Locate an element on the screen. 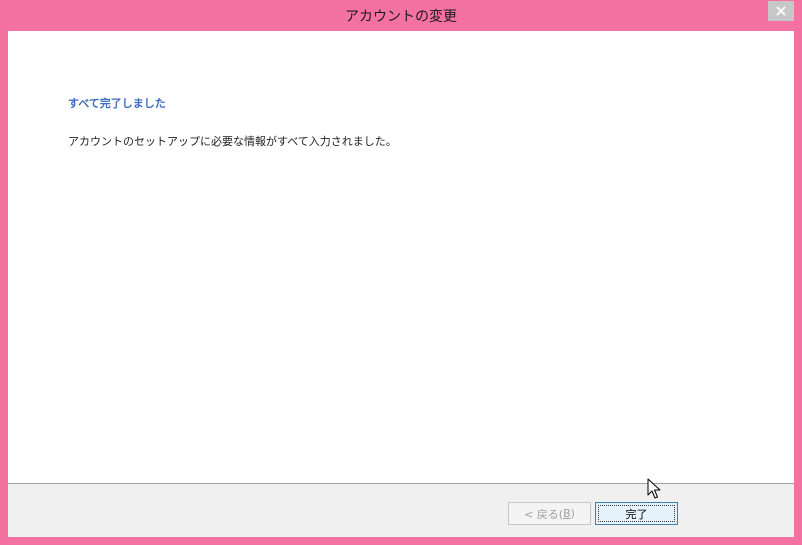  finish-button-label: 完了 is located at coordinates (636, 514).